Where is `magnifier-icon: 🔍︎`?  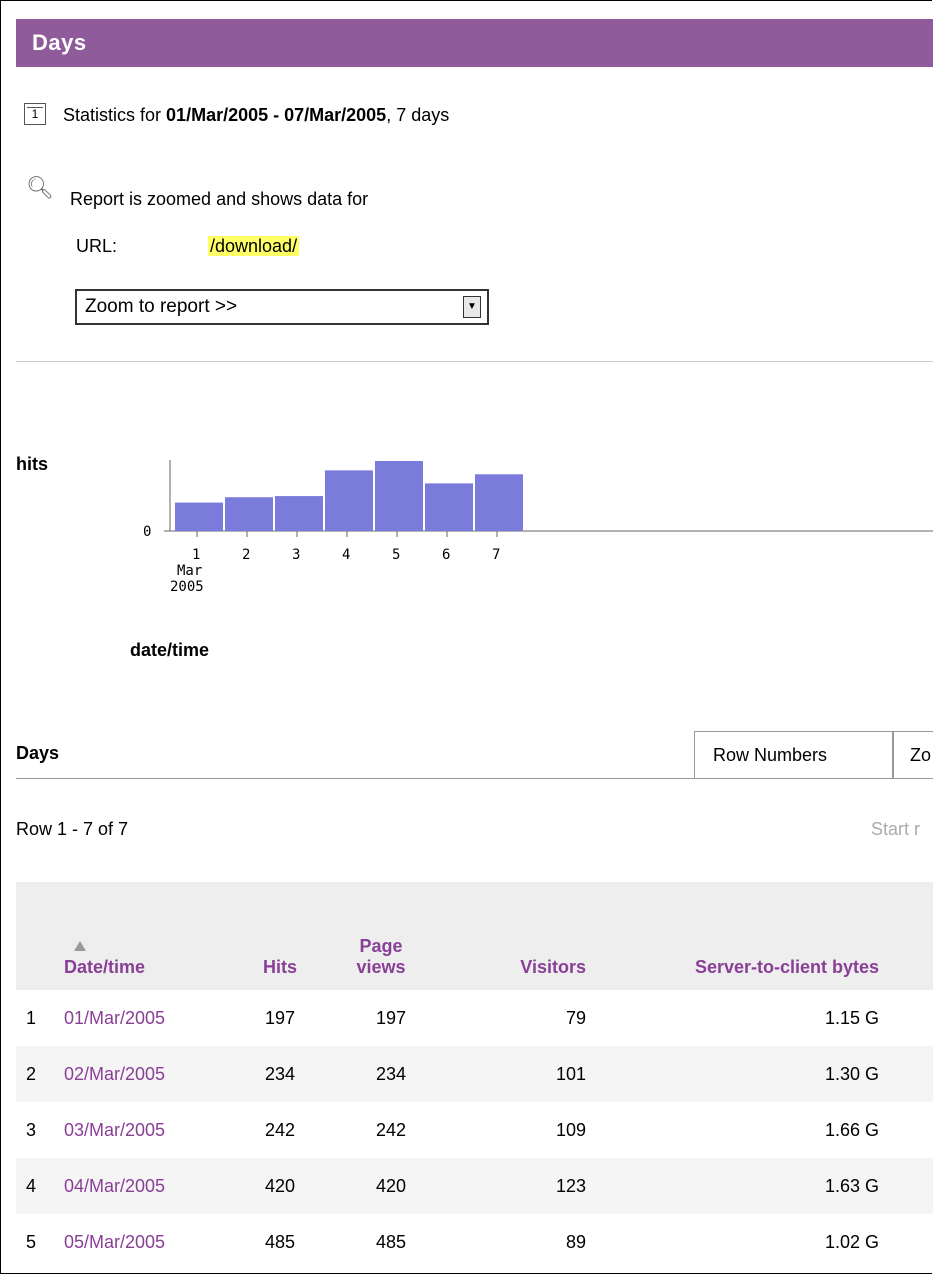 magnifier-icon: 🔍︎ is located at coordinates (40, 187).